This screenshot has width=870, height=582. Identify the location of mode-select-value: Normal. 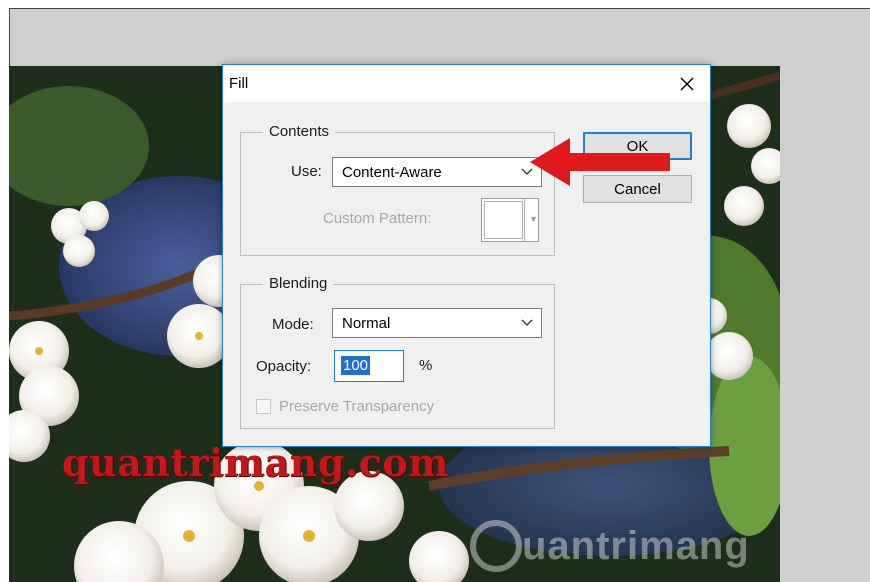
(366, 323).